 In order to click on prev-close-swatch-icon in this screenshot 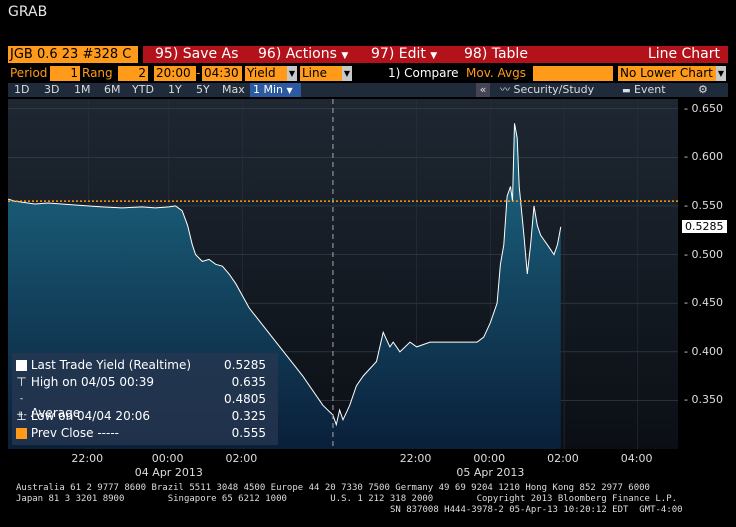, I will do `click(21, 433)`.